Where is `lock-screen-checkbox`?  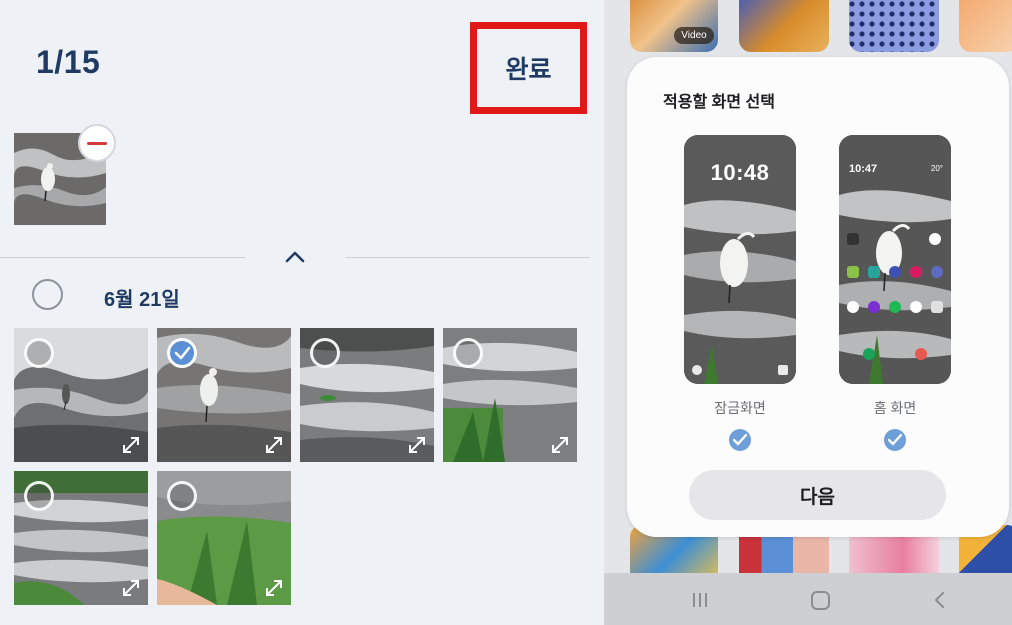 lock-screen-checkbox is located at coordinates (740, 440).